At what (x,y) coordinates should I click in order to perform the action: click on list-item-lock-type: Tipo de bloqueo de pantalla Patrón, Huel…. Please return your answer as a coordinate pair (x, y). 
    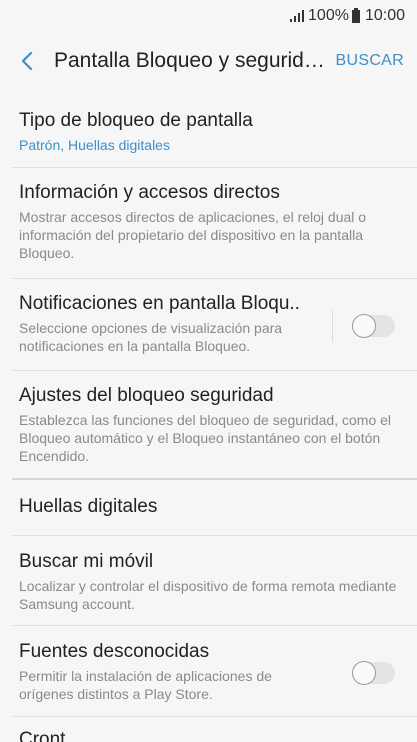
    Looking at the image, I should click on (208, 131).